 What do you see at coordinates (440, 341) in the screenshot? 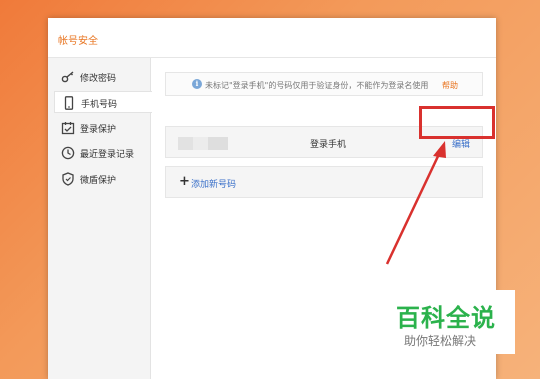
I see `watermark-subtitle: 助你轻松解决` at bounding box center [440, 341].